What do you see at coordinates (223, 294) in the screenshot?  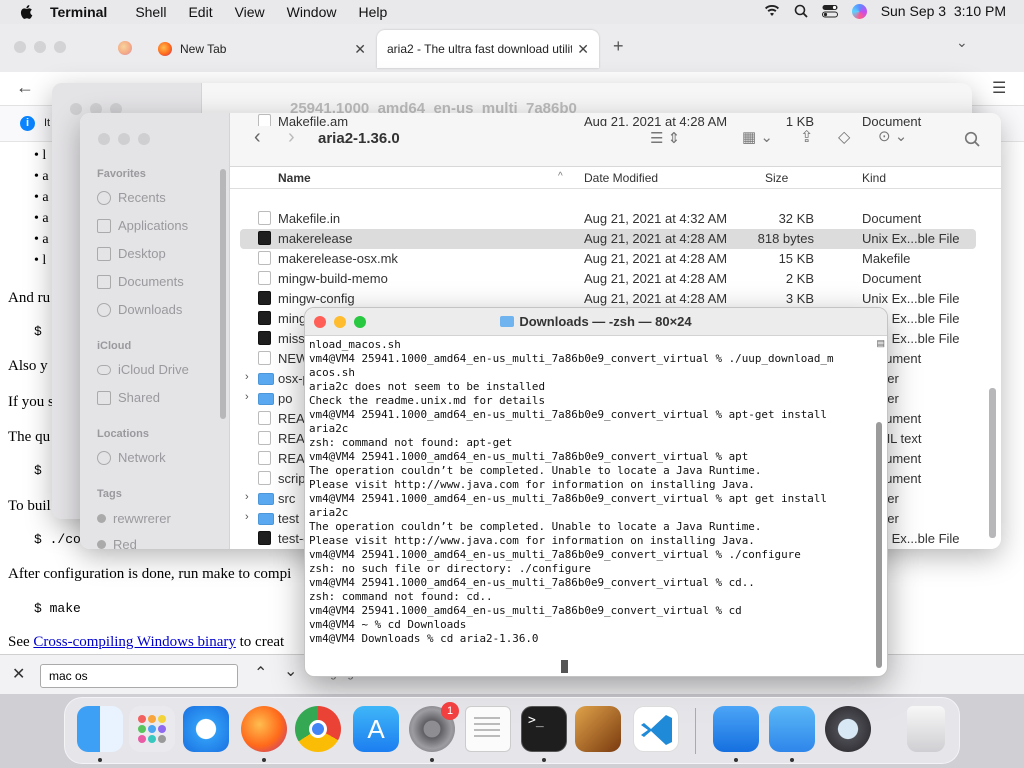 I see `sidebar-scrollbar` at bounding box center [223, 294].